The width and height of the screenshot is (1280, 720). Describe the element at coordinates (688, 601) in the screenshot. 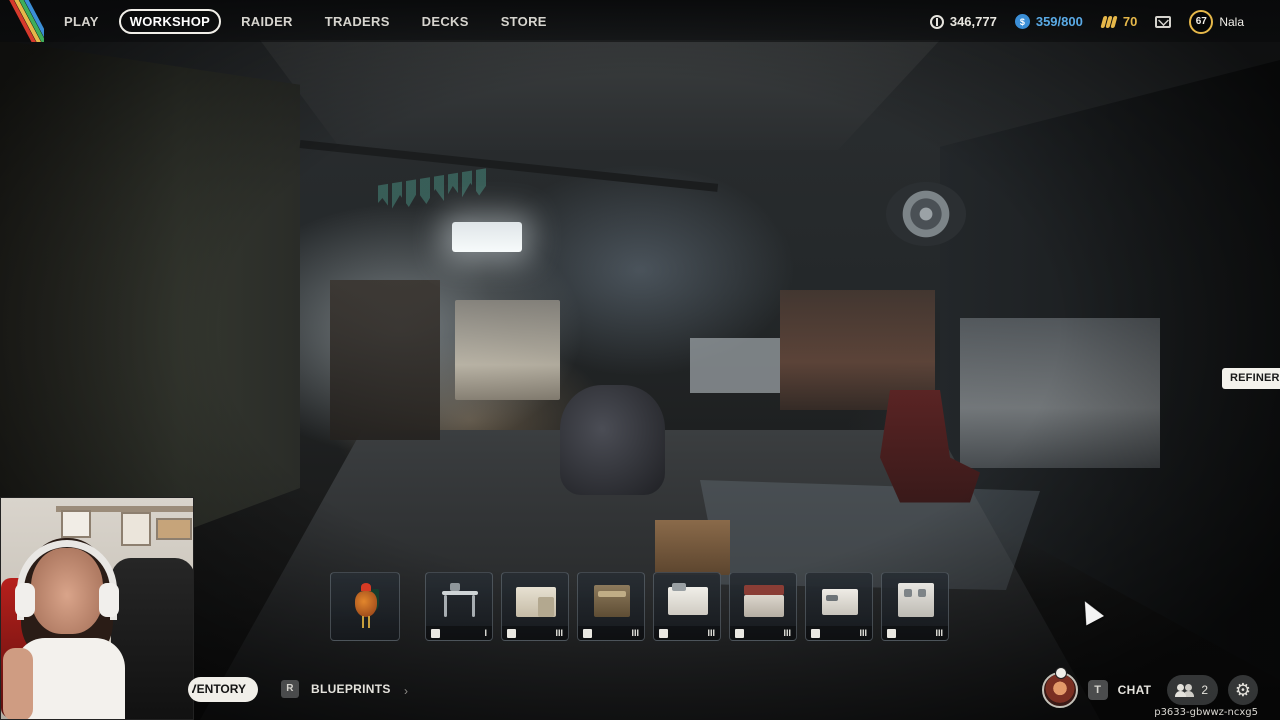

I see `gear-bench-art` at that location.